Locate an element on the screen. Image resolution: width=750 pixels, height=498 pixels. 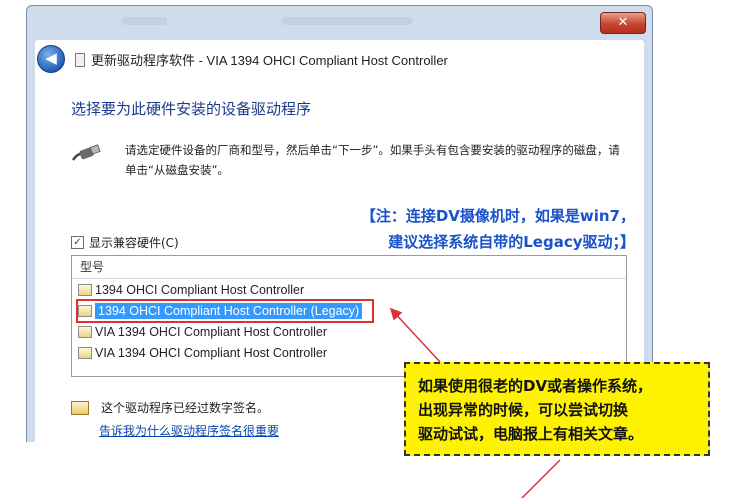
callout-line: 驱动试试，电脑报上有相关文章。 is located at coordinates (531, 434).